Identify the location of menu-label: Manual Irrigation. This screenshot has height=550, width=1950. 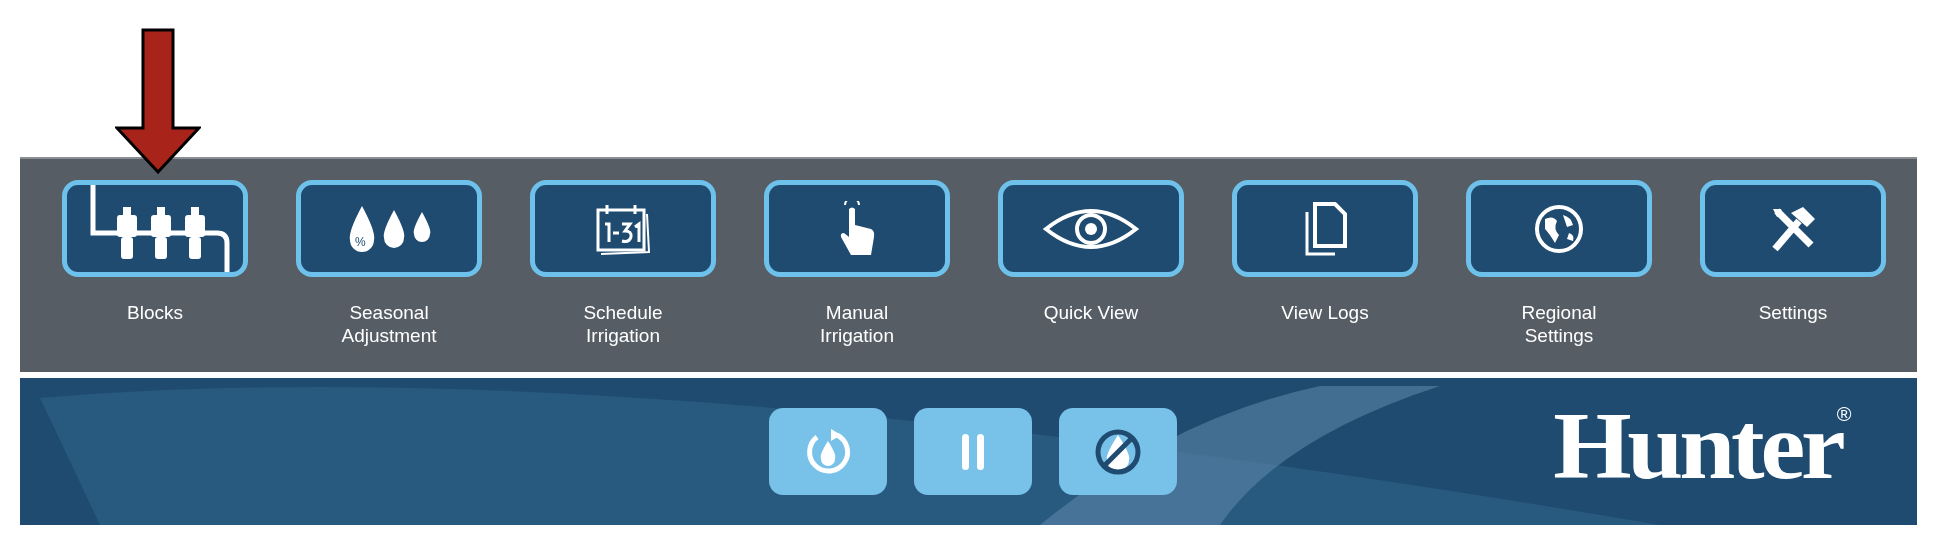
(857, 324).